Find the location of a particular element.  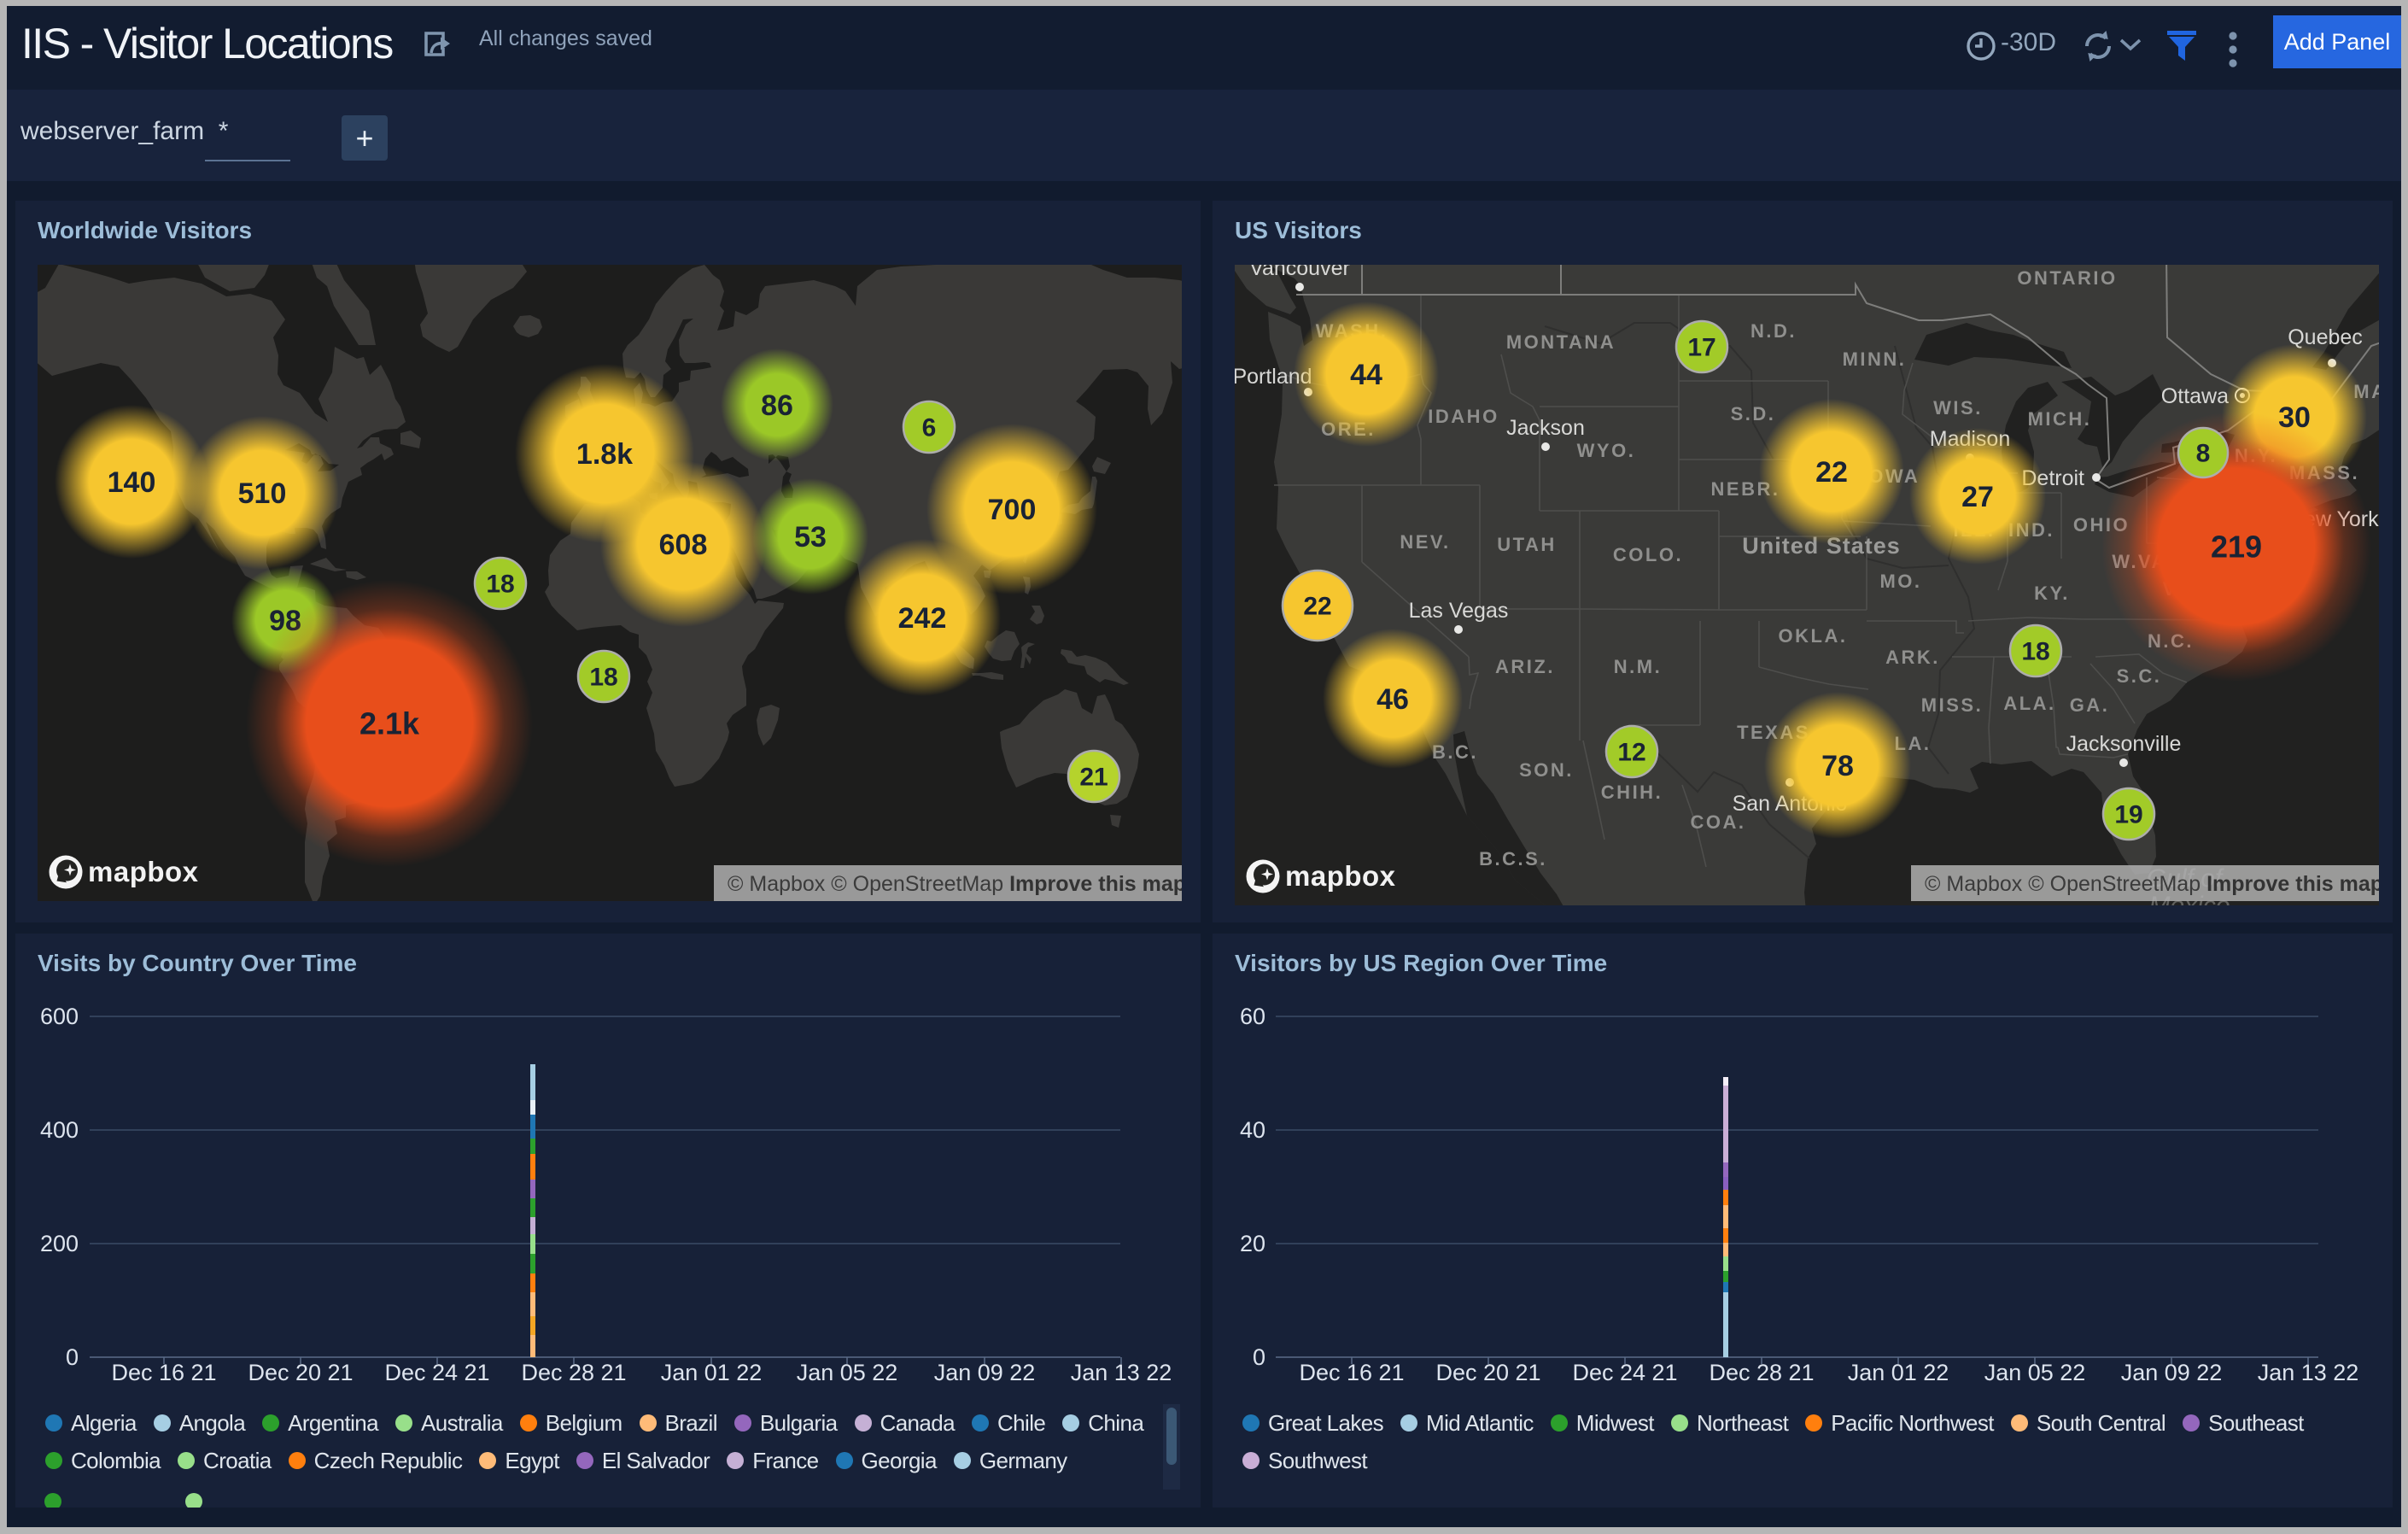

svg-text: UTAH is located at coordinates (1526, 545).